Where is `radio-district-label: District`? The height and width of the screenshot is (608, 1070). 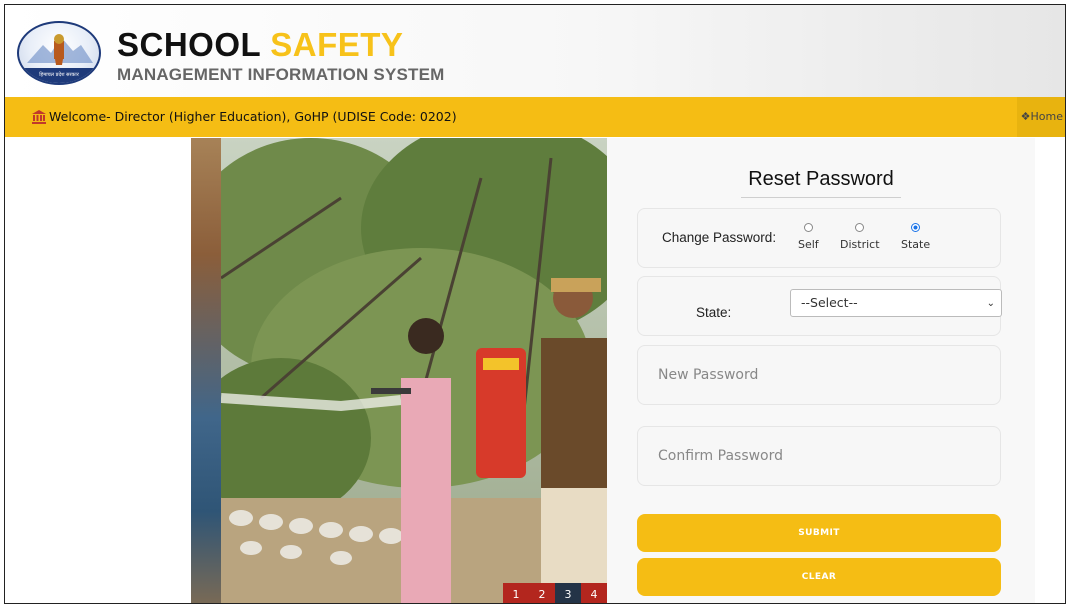
radio-district-label: District is located at coordinates (860, 244).